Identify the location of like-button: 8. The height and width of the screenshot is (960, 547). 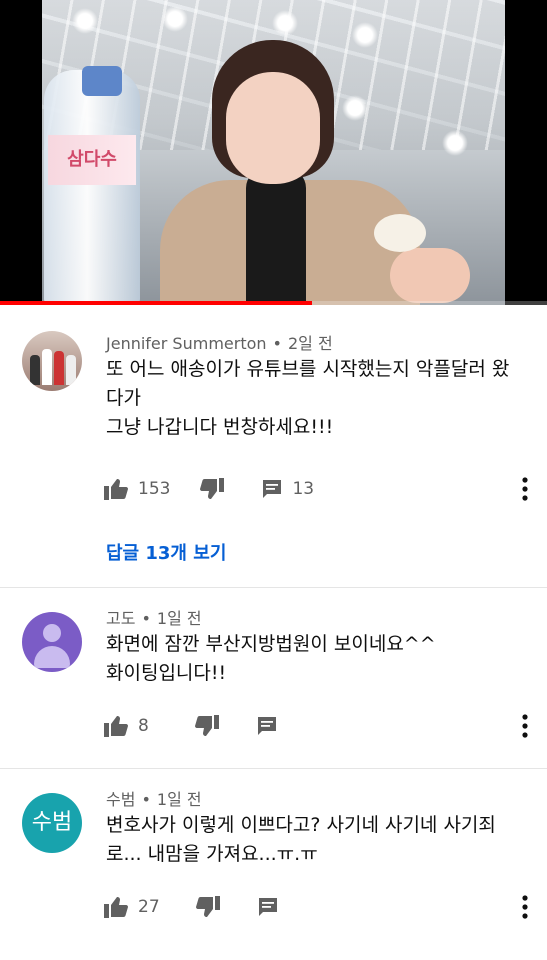
(126, 726).